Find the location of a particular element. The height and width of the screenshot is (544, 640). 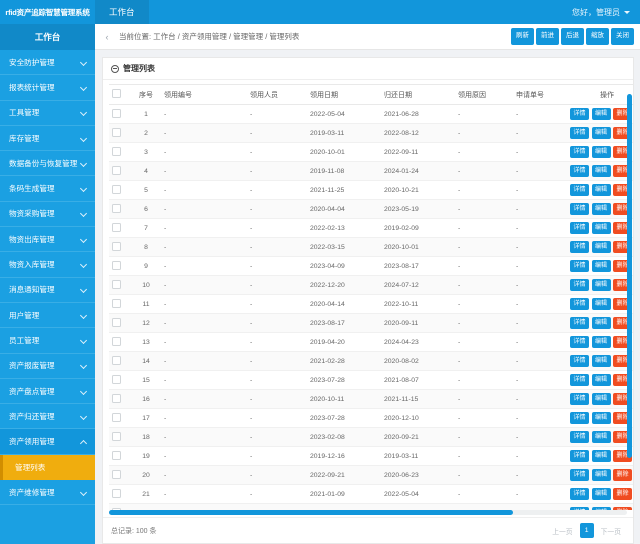

user-menu: 您好，管理员 is located at coordinates (606, 12).